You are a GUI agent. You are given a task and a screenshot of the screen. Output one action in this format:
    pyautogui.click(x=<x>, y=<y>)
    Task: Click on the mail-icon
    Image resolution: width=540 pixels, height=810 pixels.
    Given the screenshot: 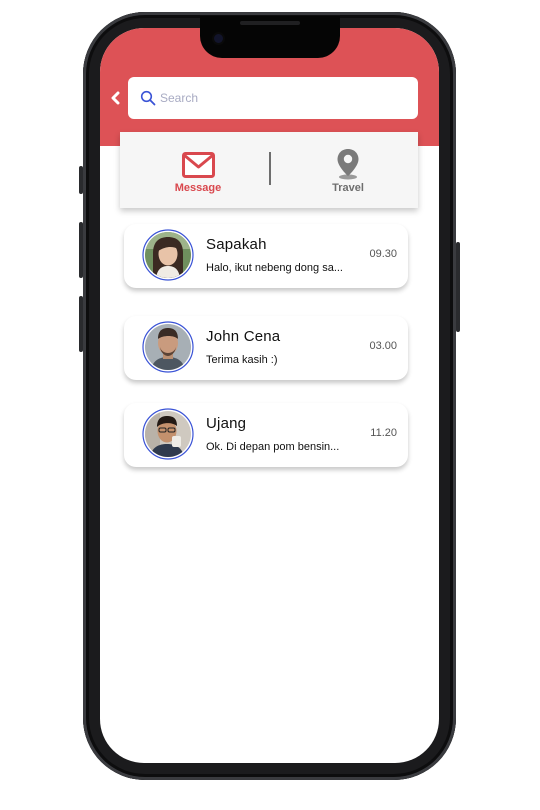 What is the action you would take?
    pyautogui.click(x=198, y=165)
    